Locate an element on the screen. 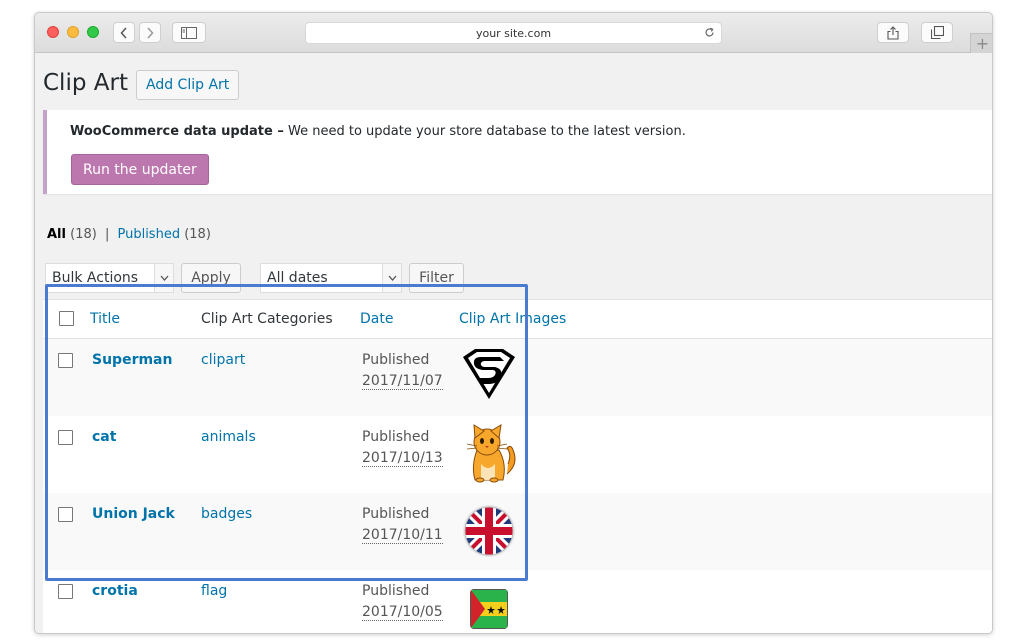  plus-icon: + is located at coordinates (982, 43).